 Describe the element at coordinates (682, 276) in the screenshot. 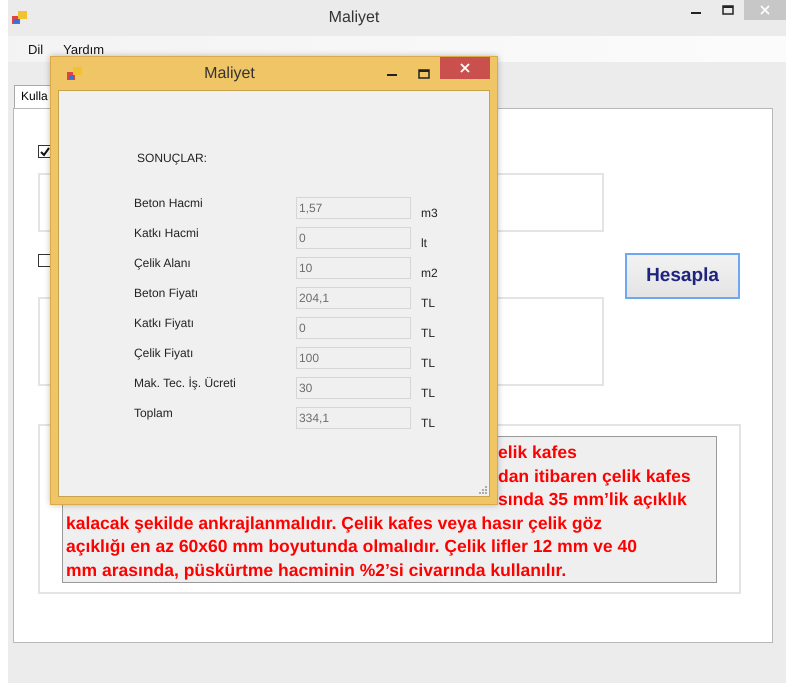

I see `calculate-button: Hesapla` at that location.